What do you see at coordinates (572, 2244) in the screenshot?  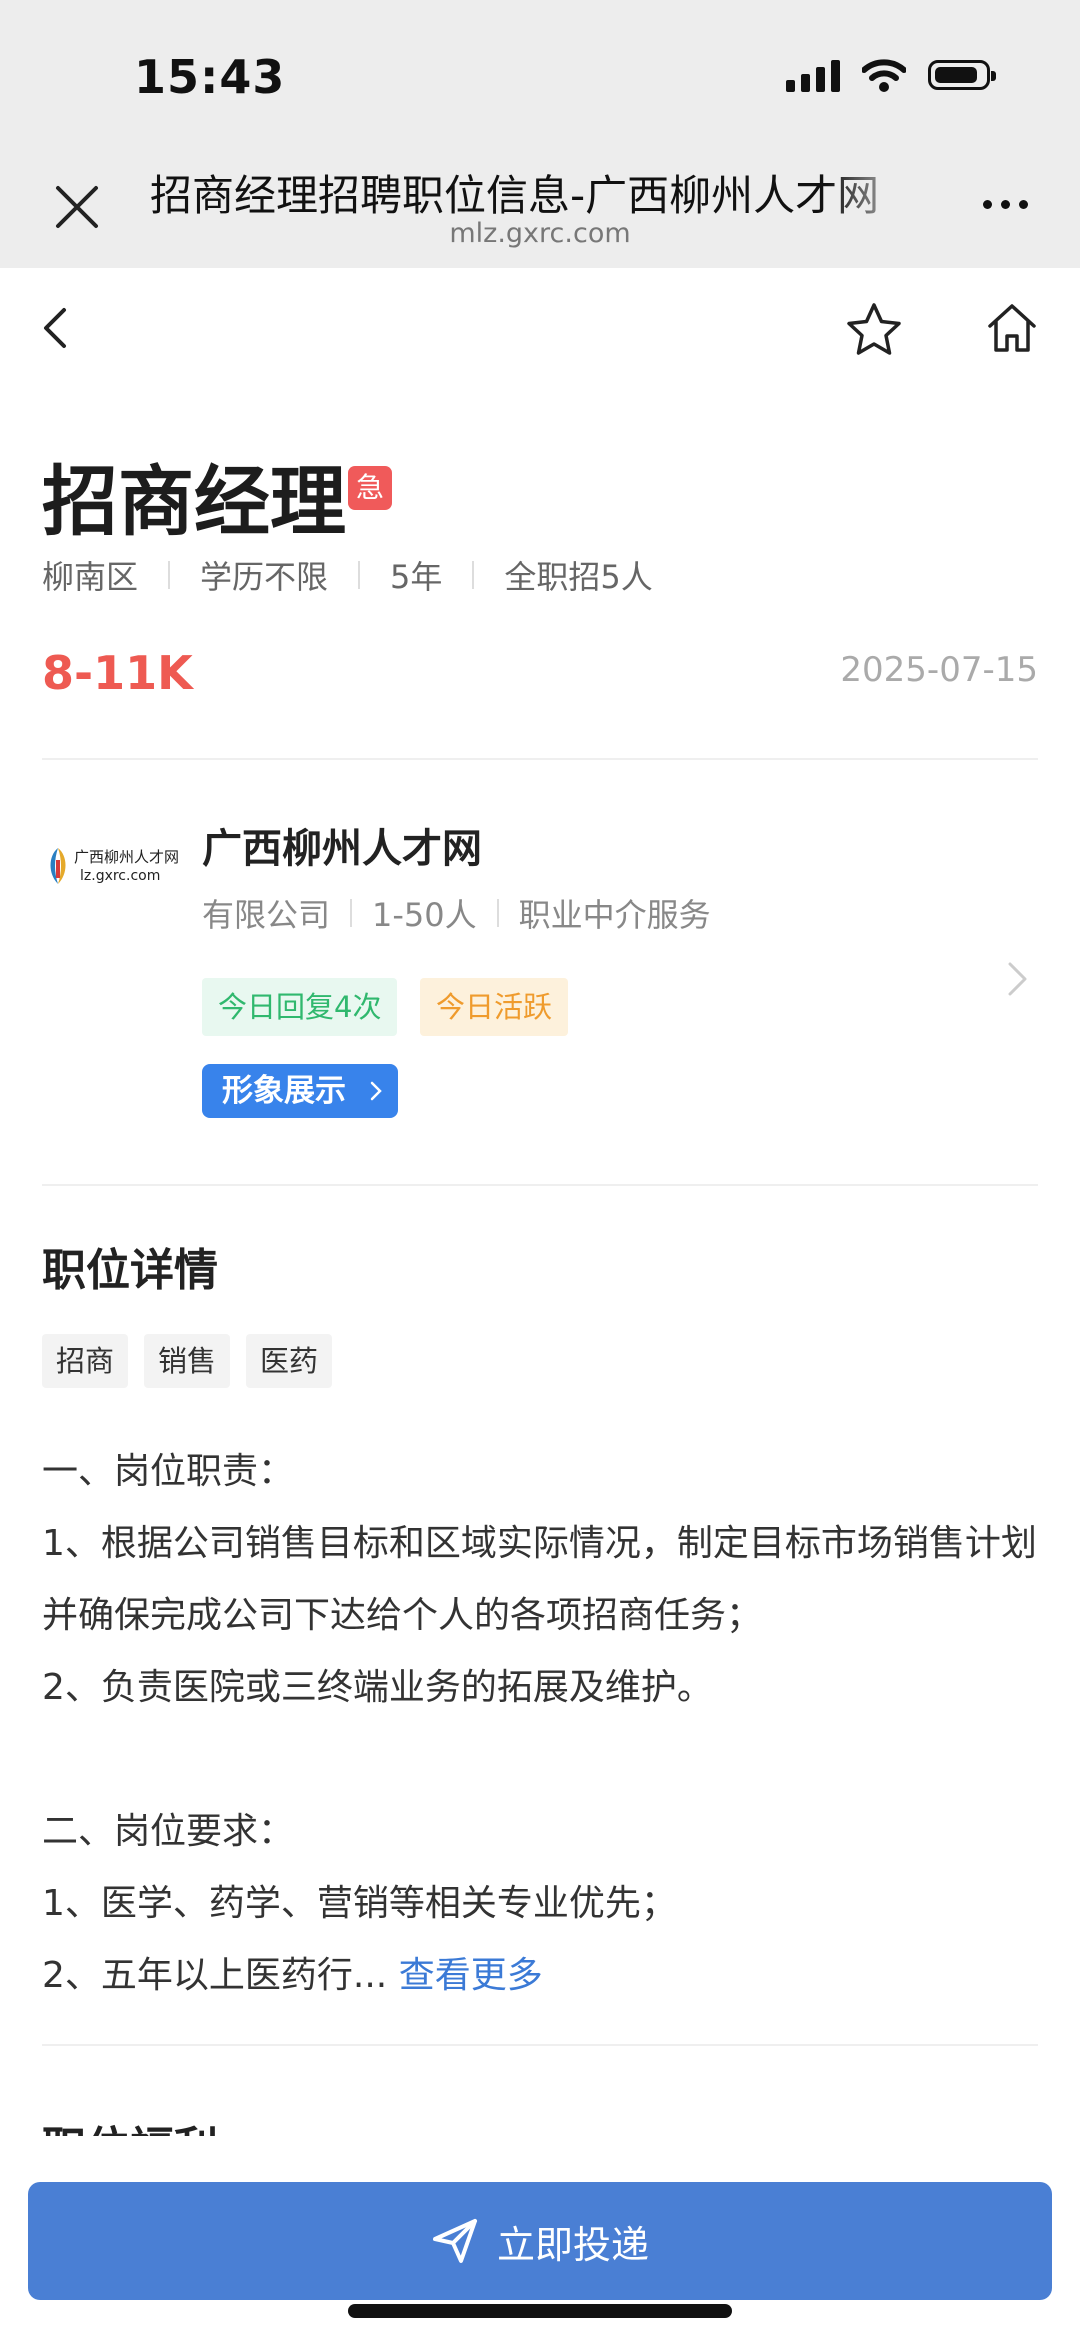 I see `apply-button-label: 立即投递` at bounding box center [572, 2244].